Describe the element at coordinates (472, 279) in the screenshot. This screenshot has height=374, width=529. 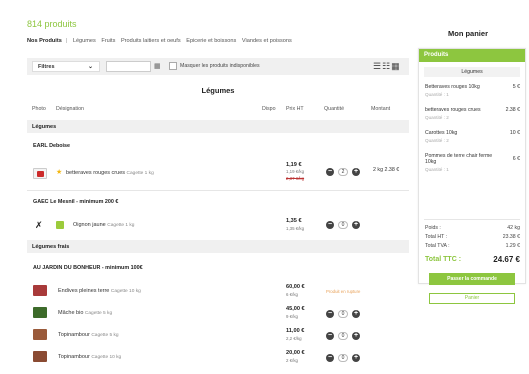
I see `place-order-button: Passer la commande` at that location.